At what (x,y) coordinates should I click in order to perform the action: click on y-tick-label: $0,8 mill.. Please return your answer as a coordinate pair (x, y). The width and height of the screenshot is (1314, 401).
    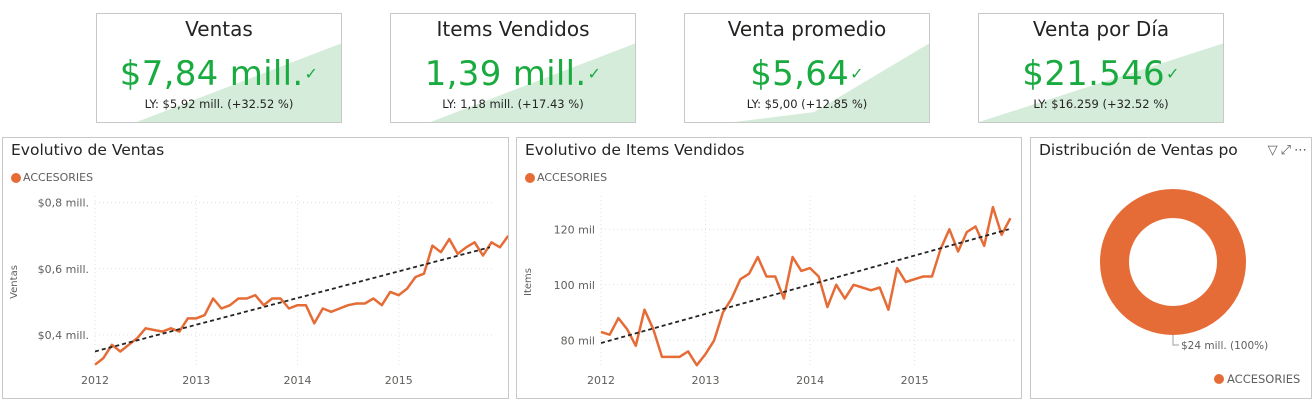
    Looking at the image, I should click on (63, 203).